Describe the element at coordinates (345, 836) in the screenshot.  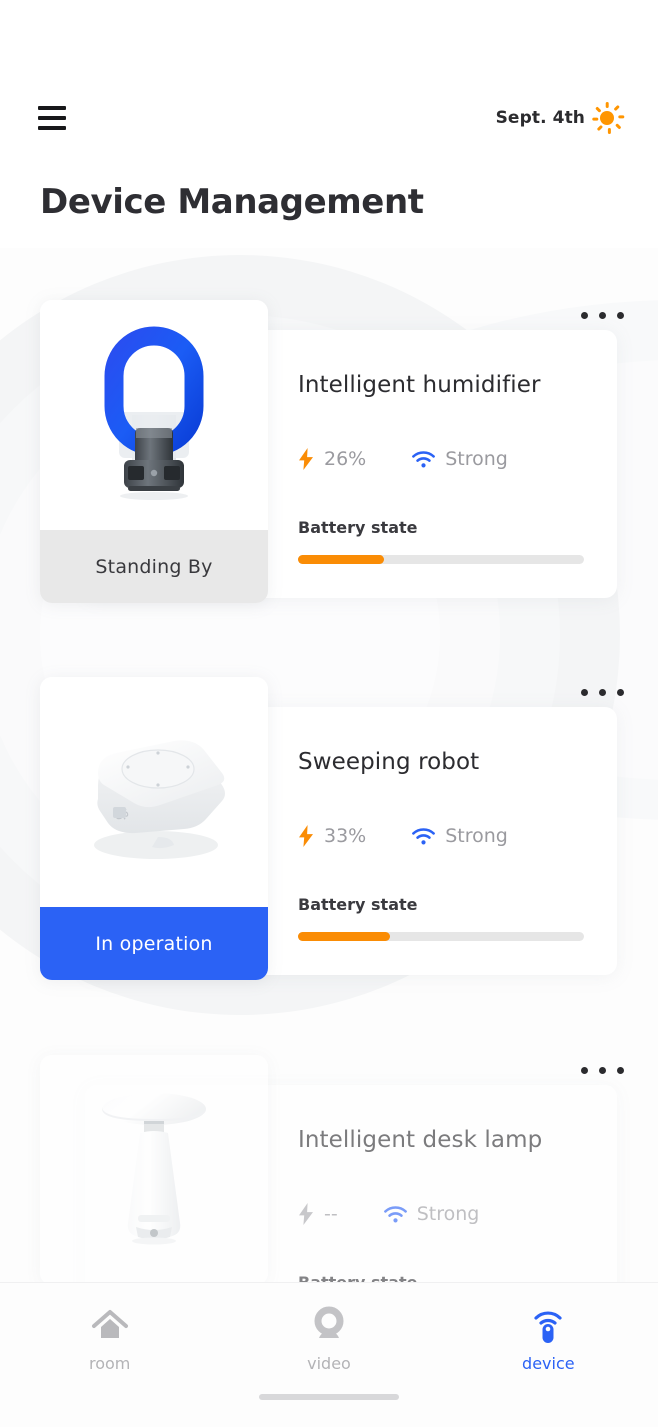
I see `battery-percent: 33%` at that location.